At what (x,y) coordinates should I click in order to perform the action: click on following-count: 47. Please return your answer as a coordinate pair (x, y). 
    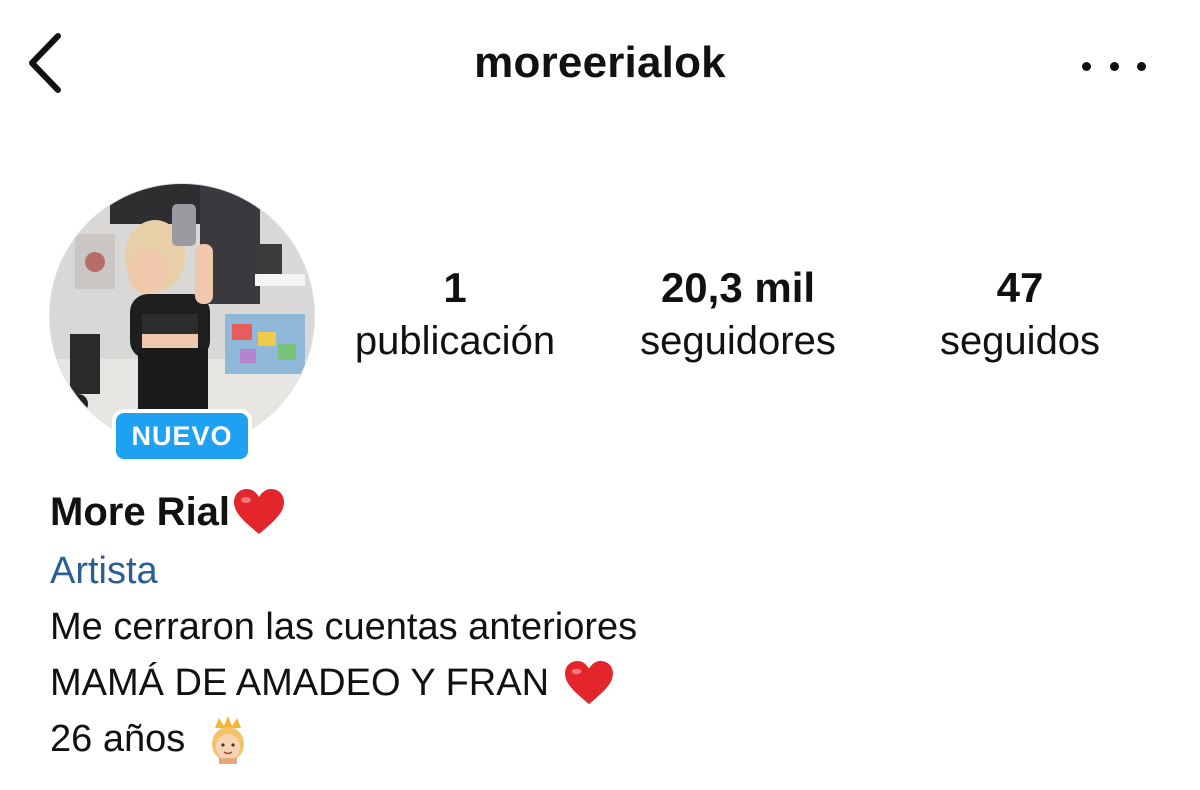
    Looking at the image, I should click on (1020, 287).